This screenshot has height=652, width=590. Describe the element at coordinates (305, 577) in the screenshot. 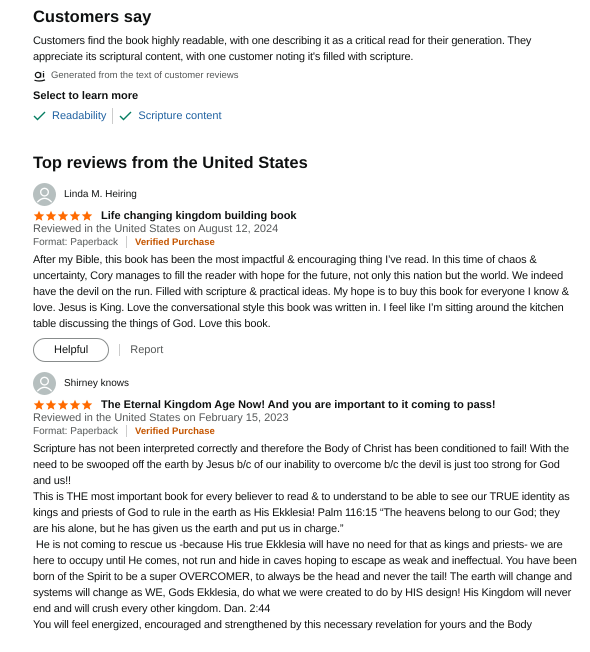

I see `review-text: He is not coming to rescue us -because His true Ekklesia will have no need for that as kings and priests- we are here to occupy until He comes, not run and hide in caves hoping to escape as weak and ineffectual. You have been born of the Spirit to be a super OVERCOMER, to always be the head and never the tail! The earth will change and systems will change as WE, Gods Ekklesia, do what we were created to do by HIS design! His Kingdom will never end and will crush every other kingdom. Dan. 2:44` at that location.